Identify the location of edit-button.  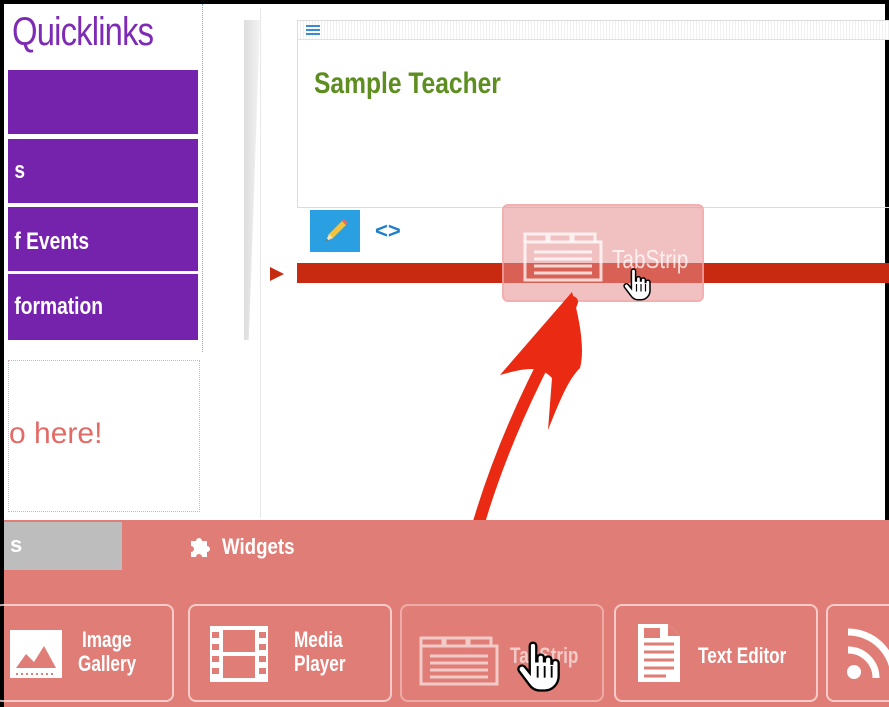
(335, 231).